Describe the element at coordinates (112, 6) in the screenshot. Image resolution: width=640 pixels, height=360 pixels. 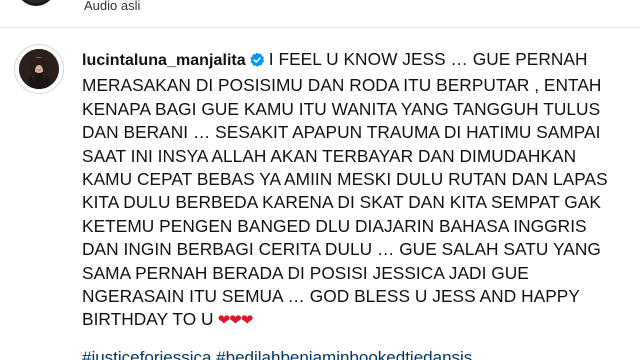
I see `audio-label: Audio asli` at that location.